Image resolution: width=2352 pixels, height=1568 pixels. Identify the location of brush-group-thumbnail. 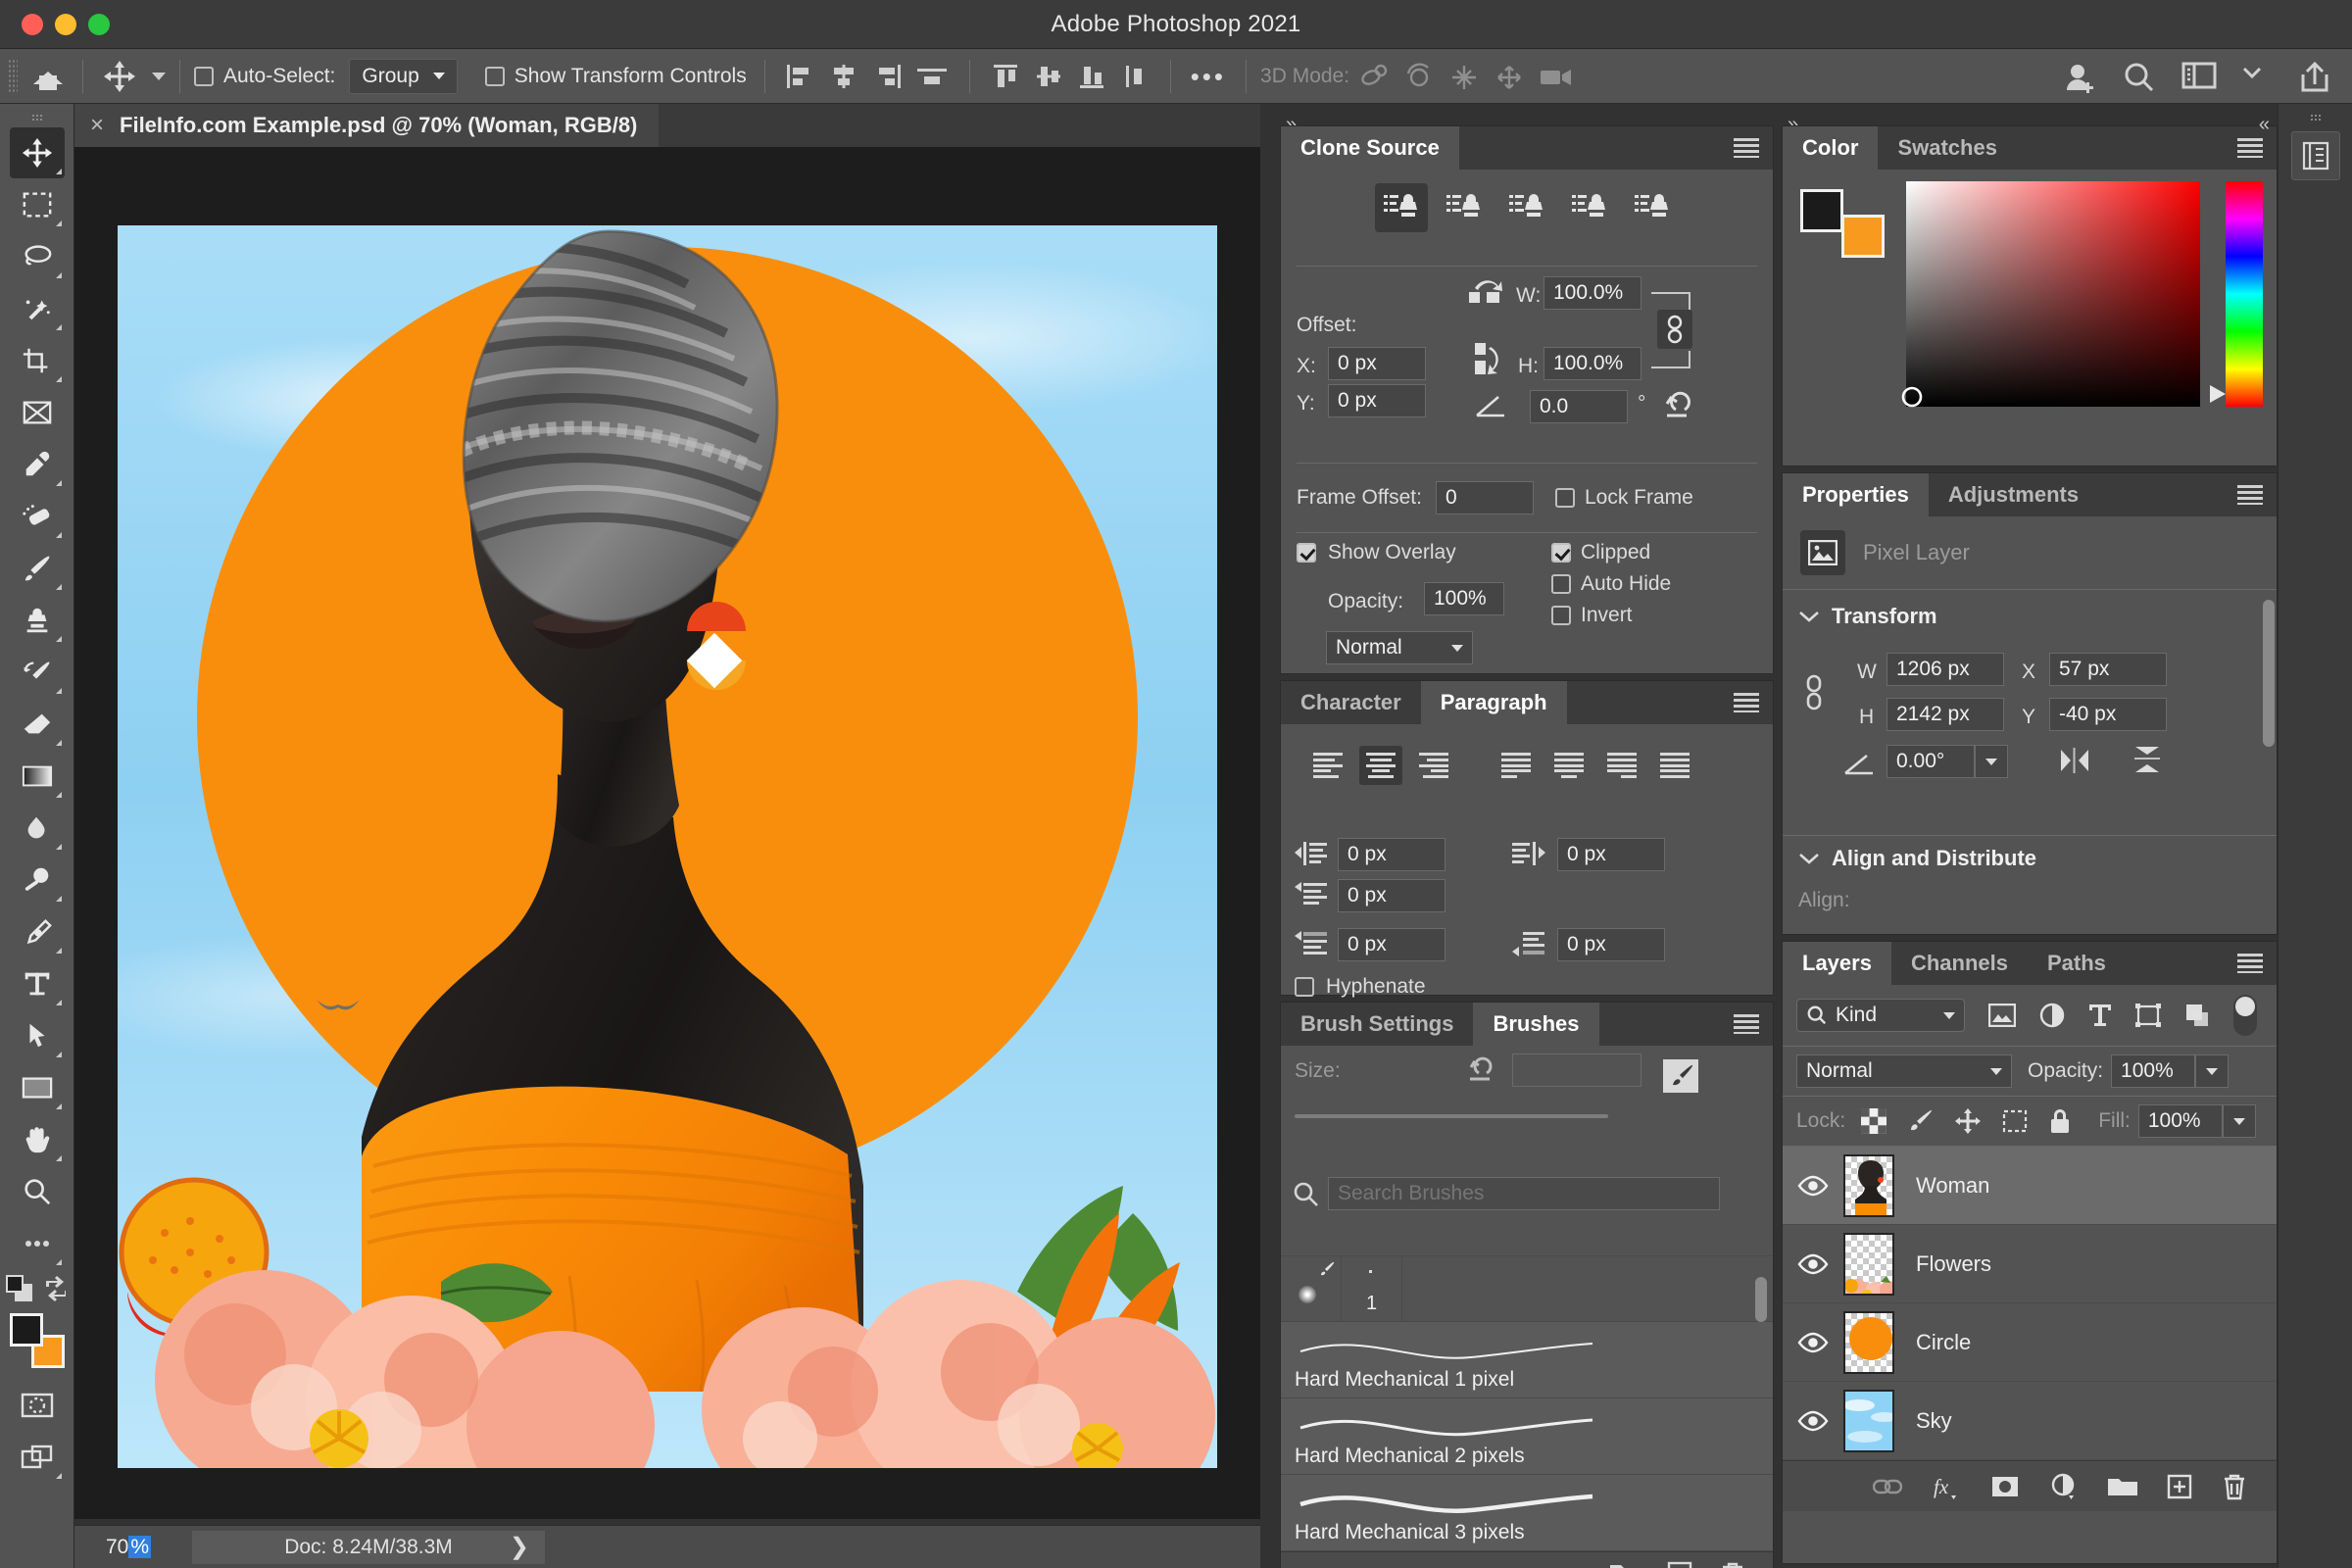
(1311, 1288).